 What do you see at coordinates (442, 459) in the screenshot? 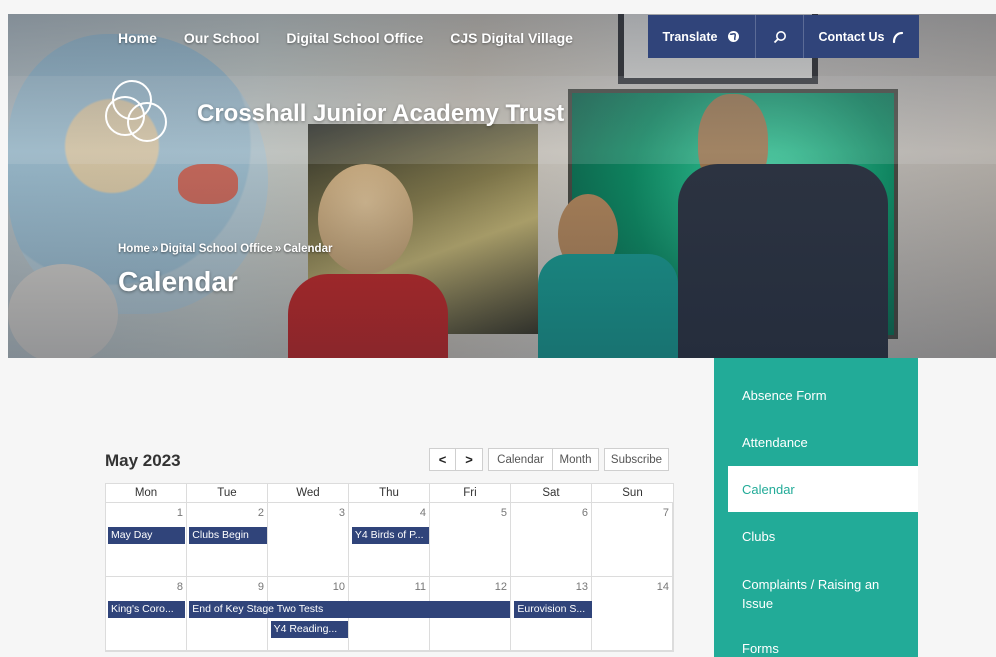
I see `prev-month-button: <` at bounding box center [442, 459].